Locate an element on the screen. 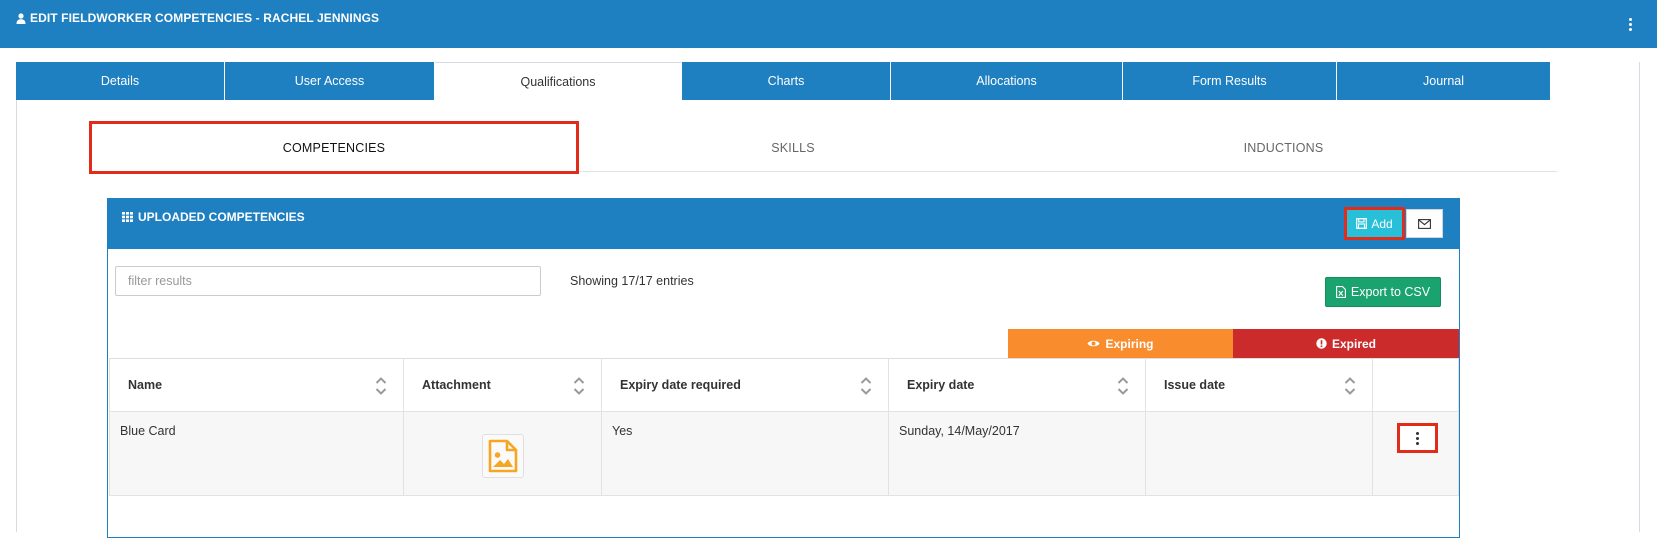 The height and width of the screenshot is (538, 1657). column-header-expiry-required: Expiry date required is located at coordinates (745, 385).